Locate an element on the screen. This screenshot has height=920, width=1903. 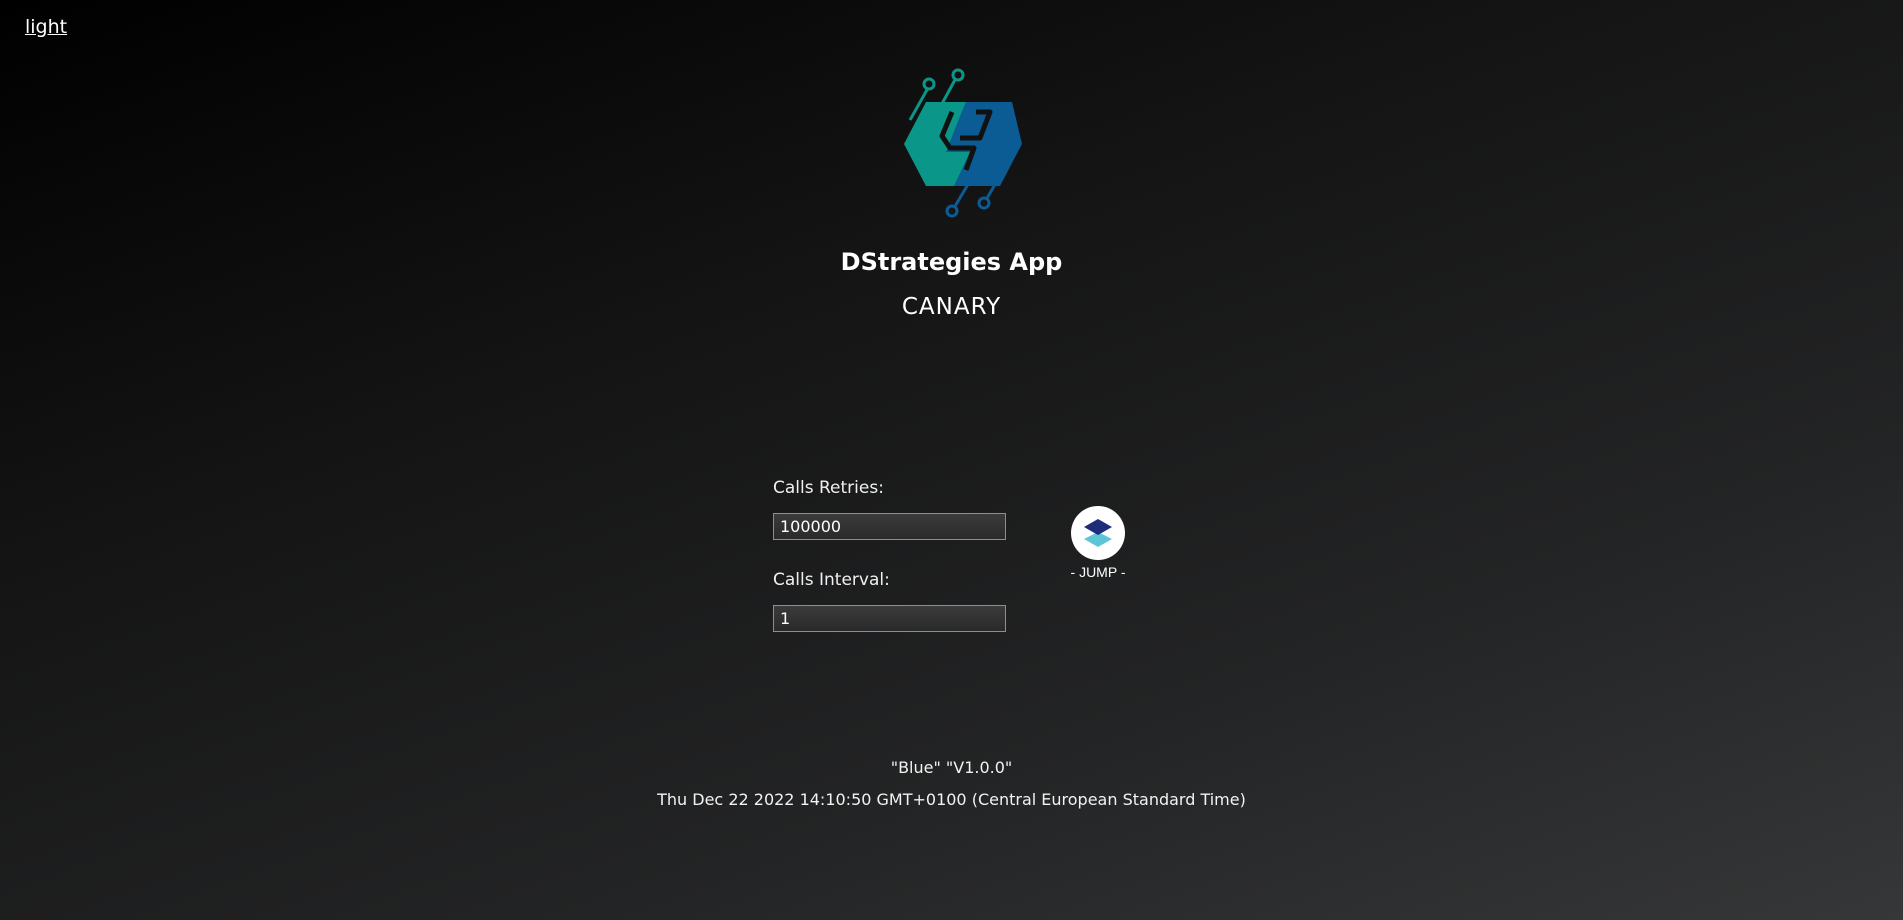
layers-icon is located at coordinates (1098, 533).